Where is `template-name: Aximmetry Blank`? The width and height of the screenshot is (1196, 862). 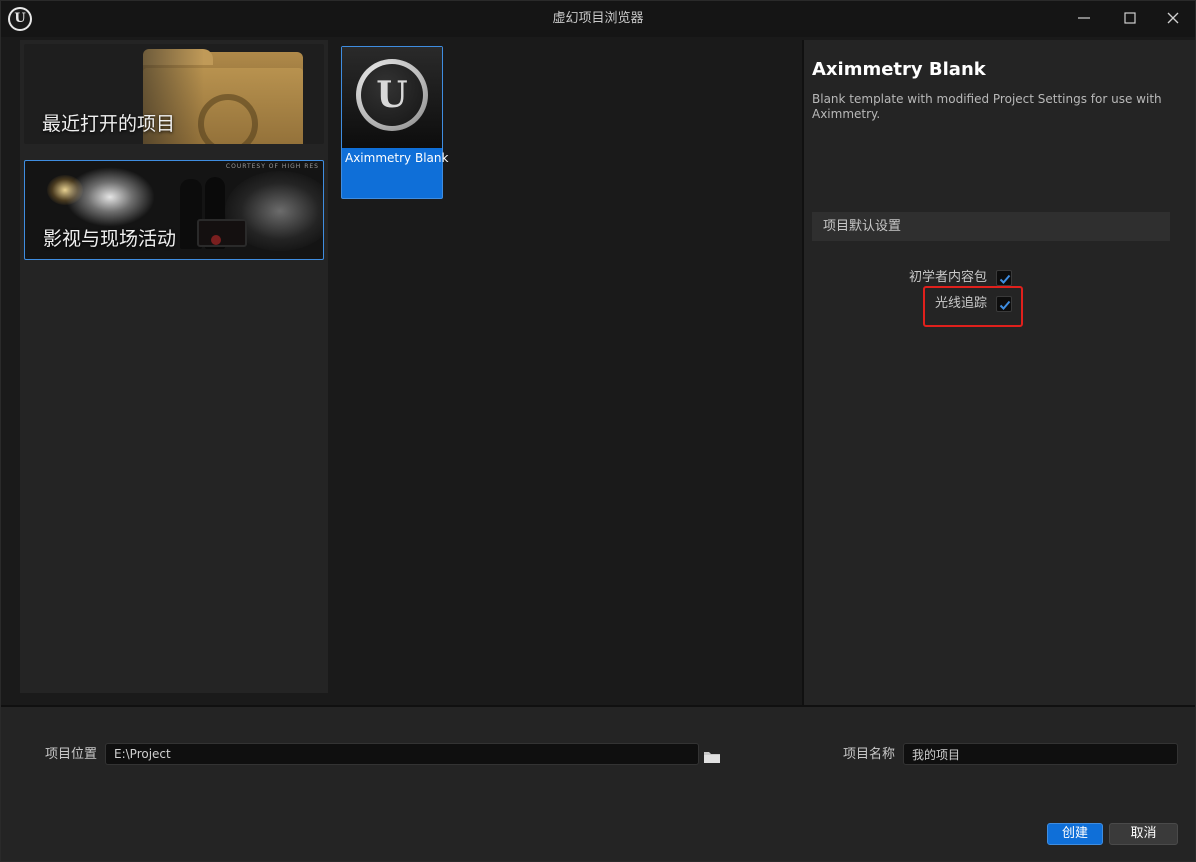 template-name: Aximmetry Blank is located at coordinates (397, 158).